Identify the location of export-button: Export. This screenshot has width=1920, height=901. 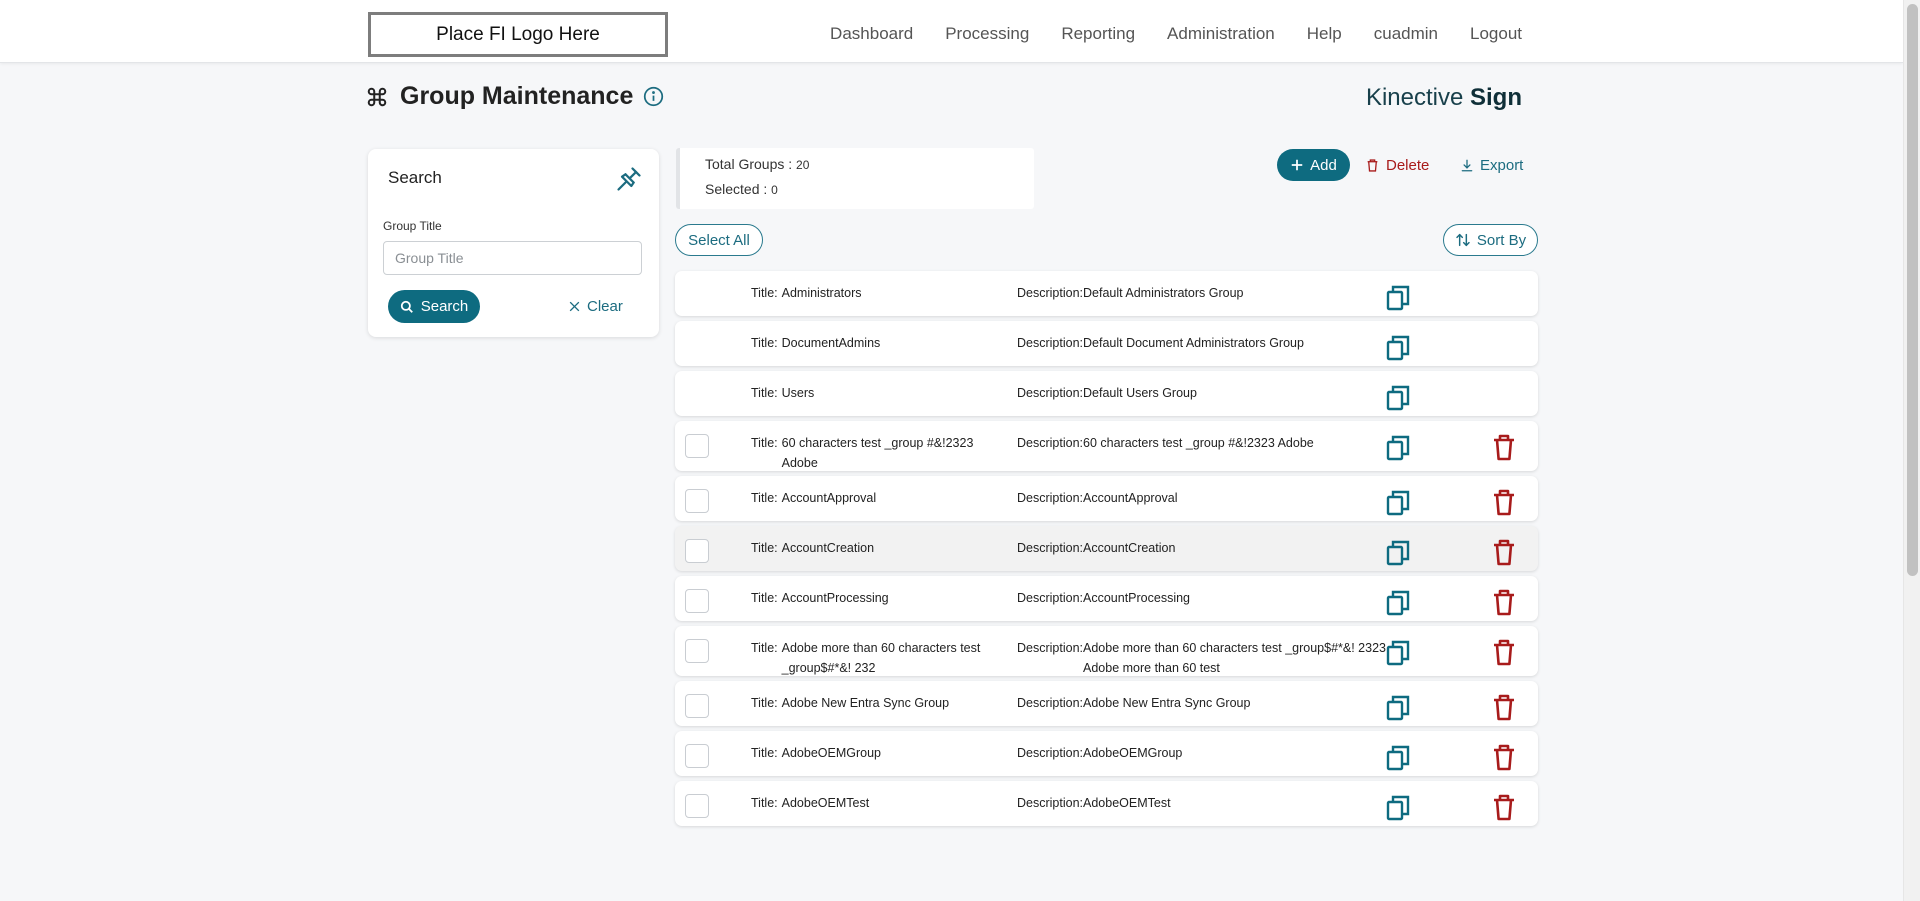
(1491, 165).